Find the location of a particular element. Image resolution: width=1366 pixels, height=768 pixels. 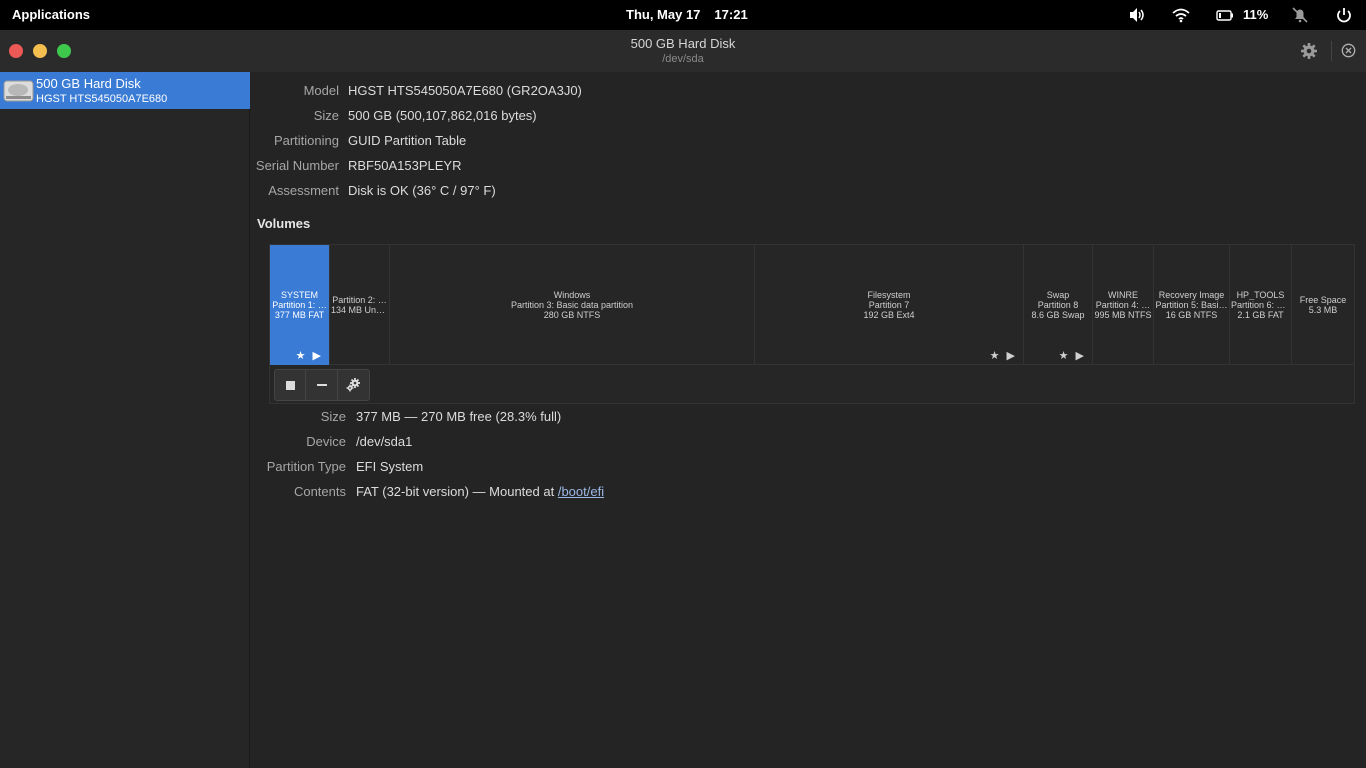

unmount-button is located at coordinates (291, 385).